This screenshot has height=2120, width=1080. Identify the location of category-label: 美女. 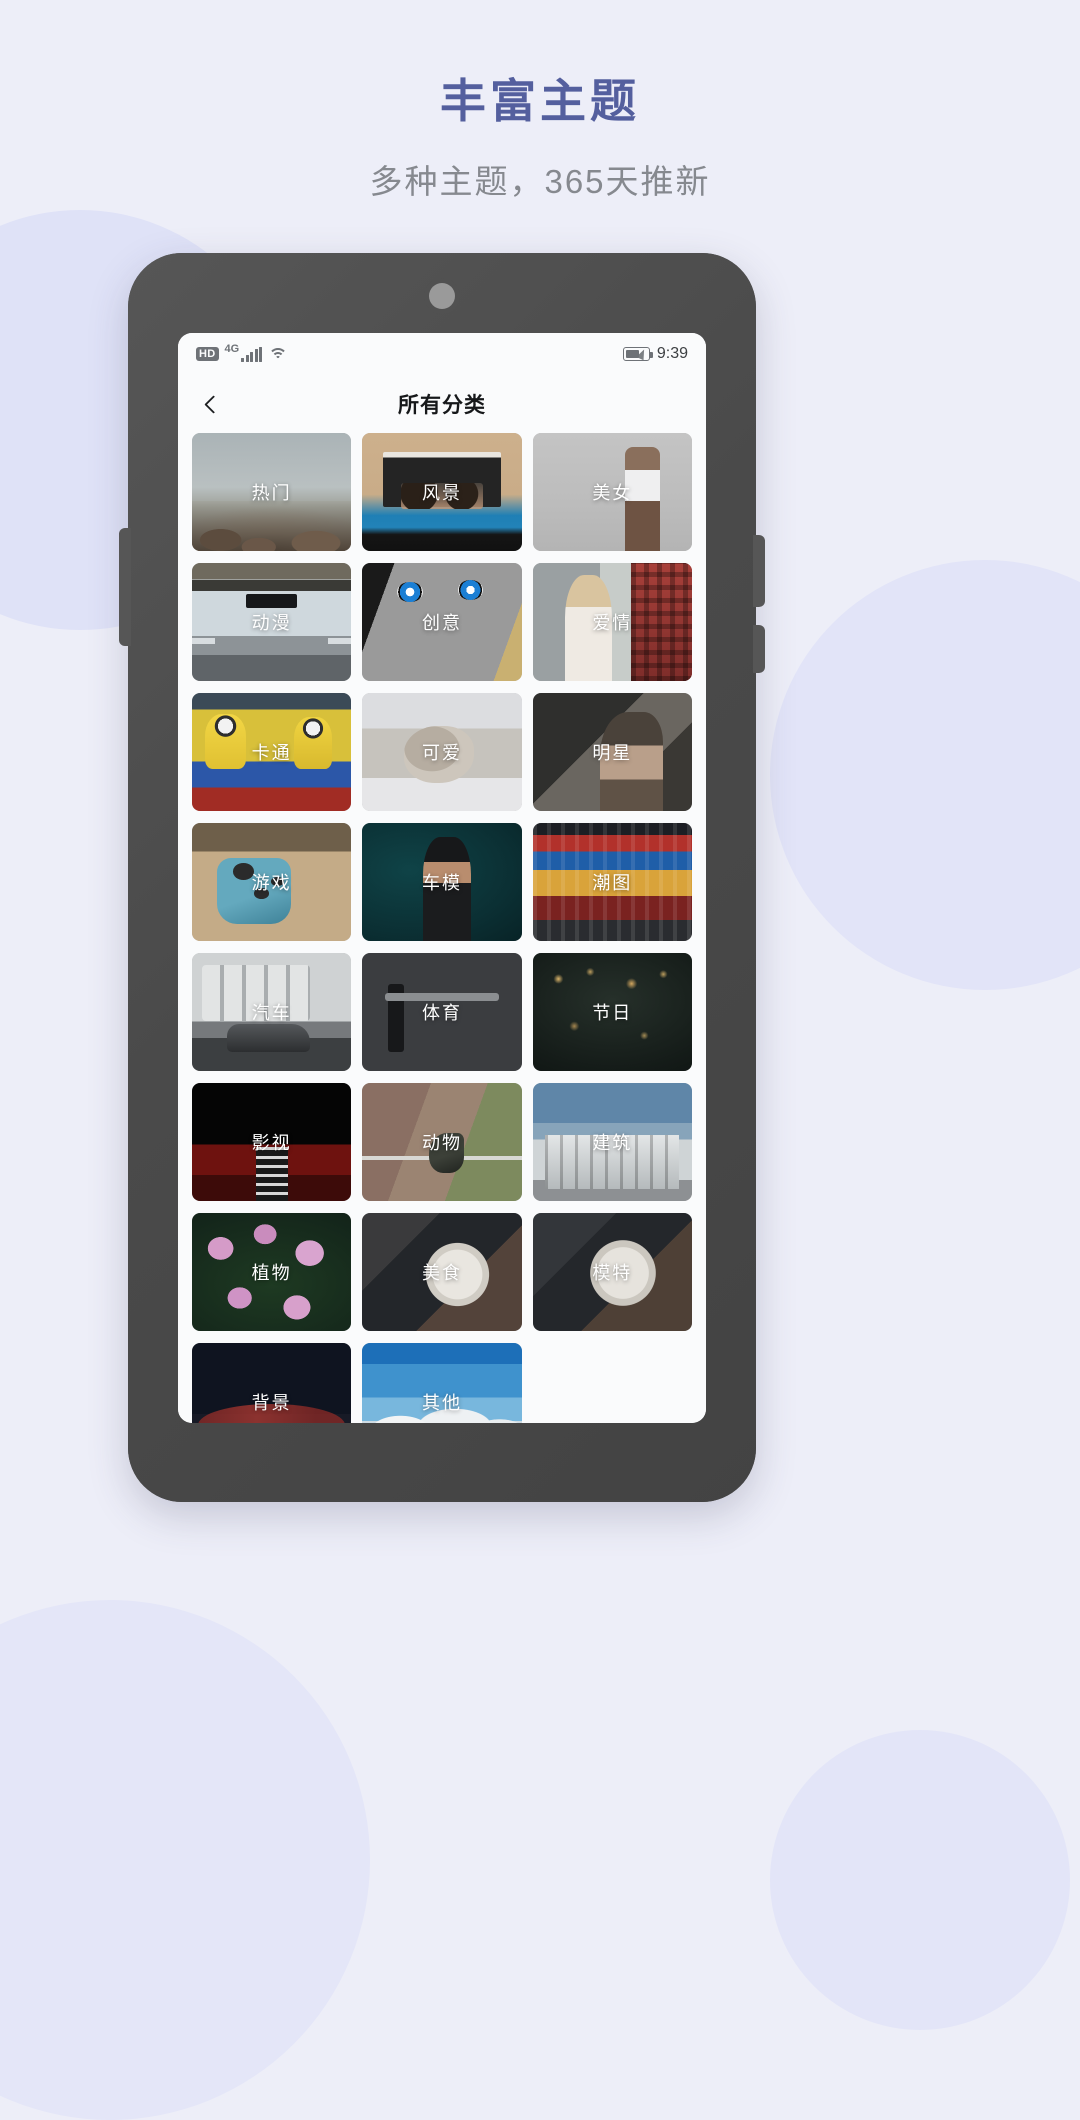
(612, 493).